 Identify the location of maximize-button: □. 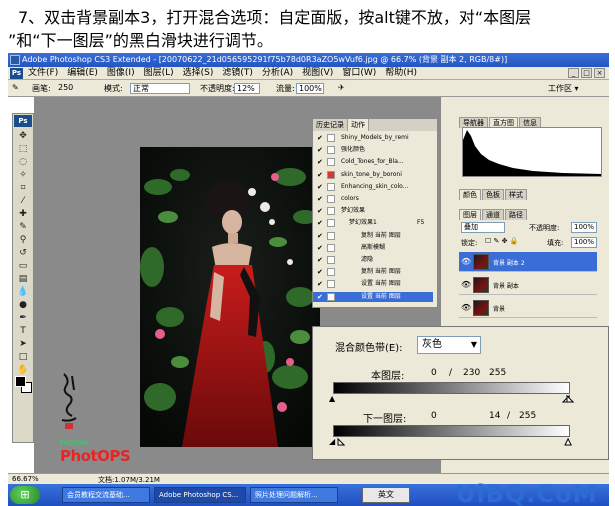
(586, 73).